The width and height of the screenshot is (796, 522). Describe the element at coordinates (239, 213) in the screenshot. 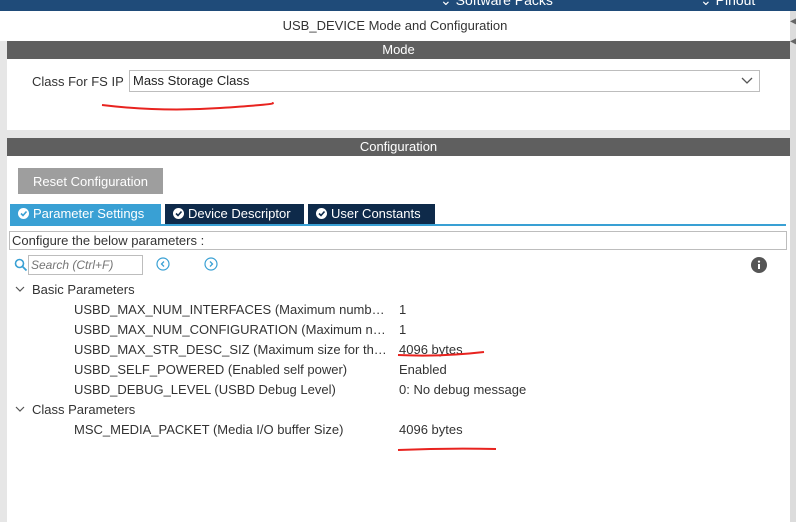

I see `tab-label: Device Descriptor` at that location.